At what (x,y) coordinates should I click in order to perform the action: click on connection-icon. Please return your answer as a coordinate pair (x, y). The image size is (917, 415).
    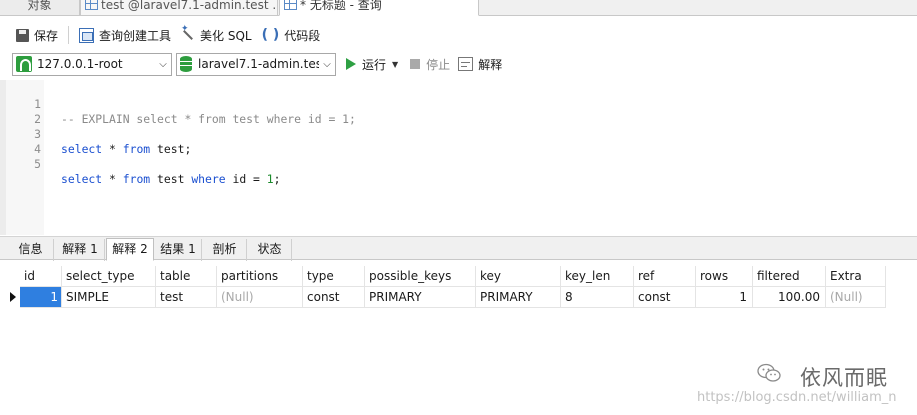
    Looking at the image, I should click on (24, 64).